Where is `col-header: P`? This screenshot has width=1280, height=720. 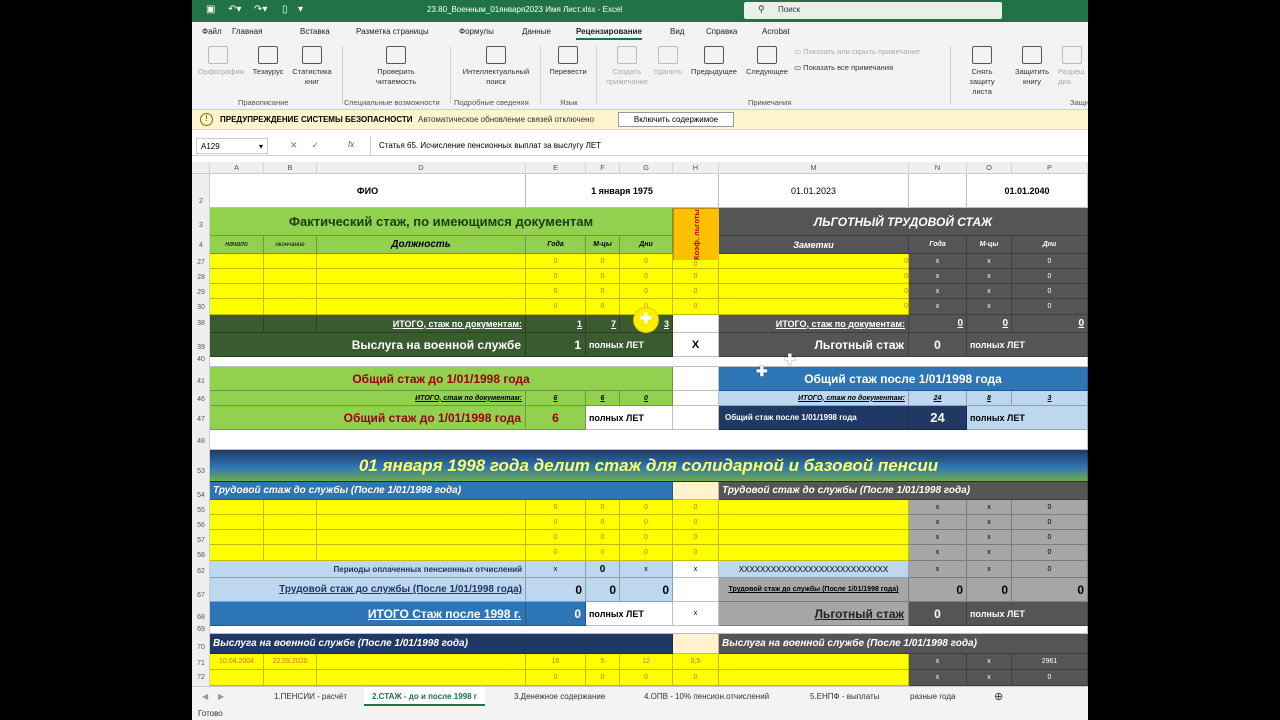 col-header: P is located at coordinates (1050, 168).